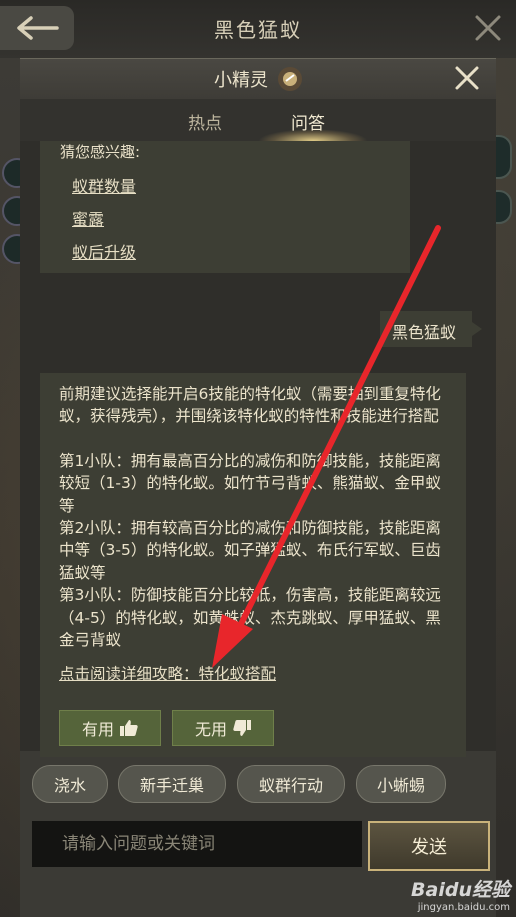 The image size is (516, 917). Describe the element at coordinates (129, 728) in the screenshot. I see `thumbs-up-icon` at that location.